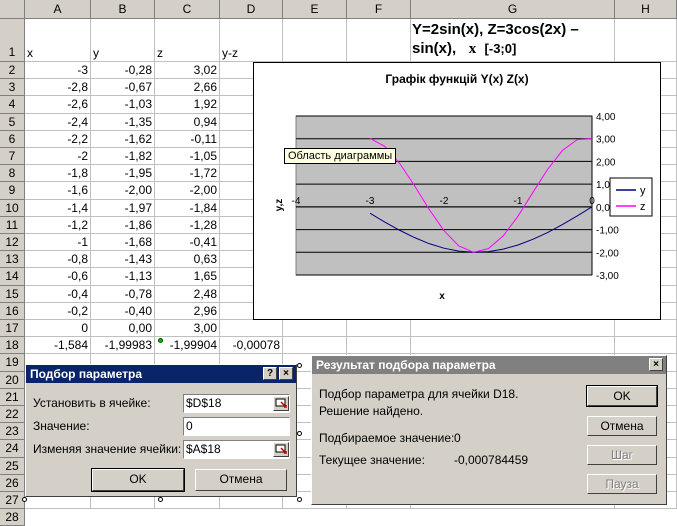  What do you see at coordinates (251, 40) in the screenshot?
I see `cell-D1: y-z` at bounding box center [251, 40].